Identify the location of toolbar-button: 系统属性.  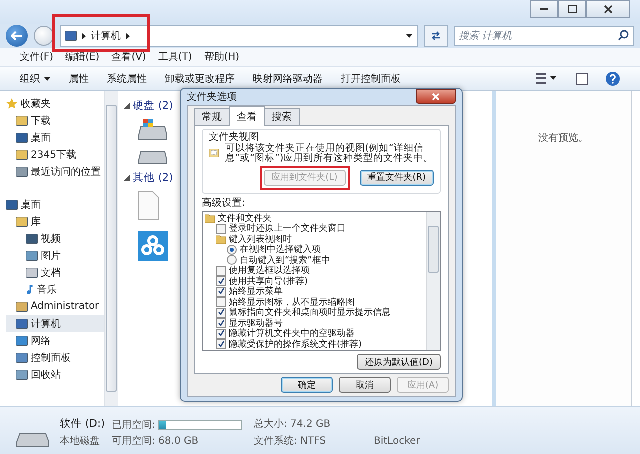
(127, 79).